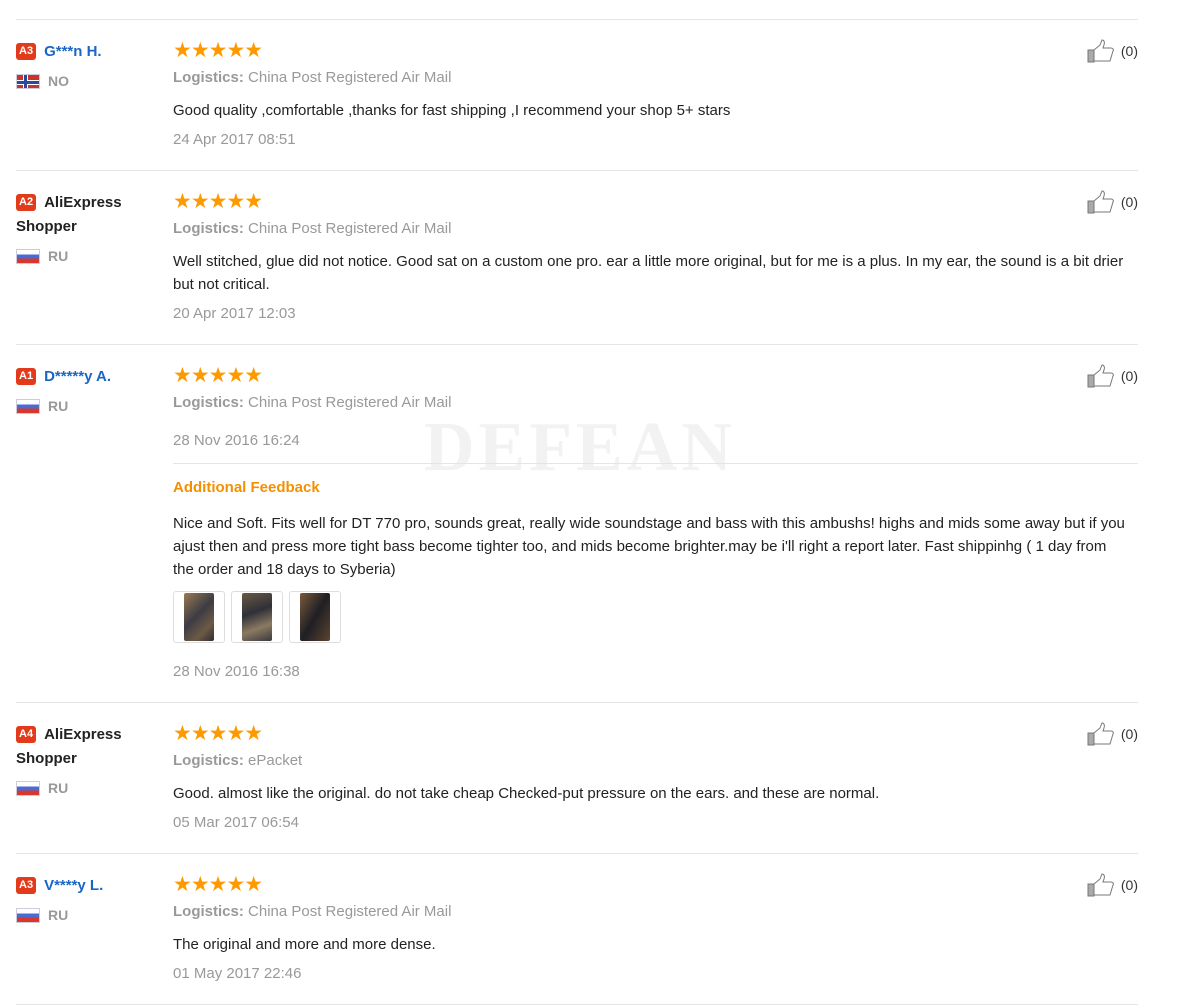 This screenshot has height=1005, width=1181. I want to click on review-date: 28 Nov 2016 16:24, so click(236, 440).